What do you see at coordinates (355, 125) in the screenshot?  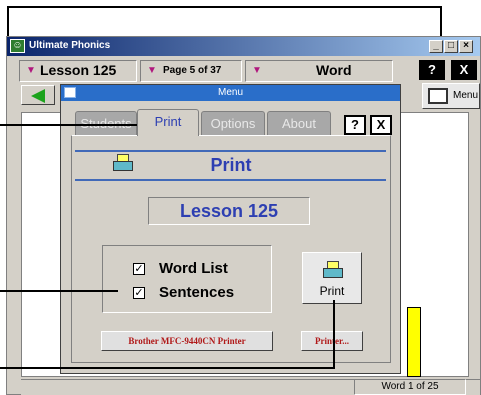 I see `dialog-help-button: ?` at bounding box center [355, 125].